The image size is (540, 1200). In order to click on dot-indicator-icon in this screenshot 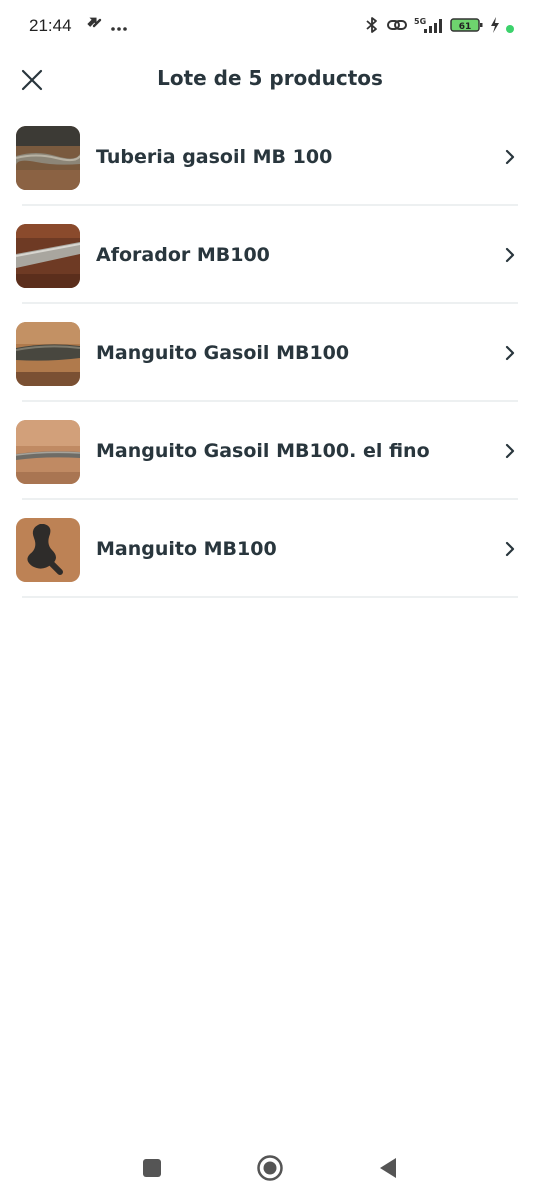, I will do `click(510, 27)`.